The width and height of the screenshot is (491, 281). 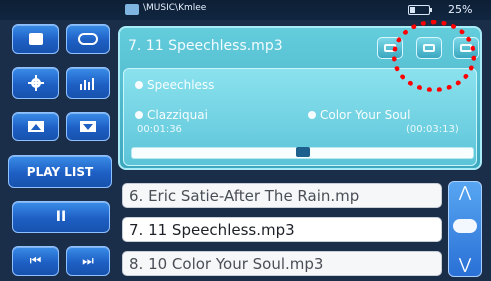 I want to click on gear-icon, so click(x=35, y=83).